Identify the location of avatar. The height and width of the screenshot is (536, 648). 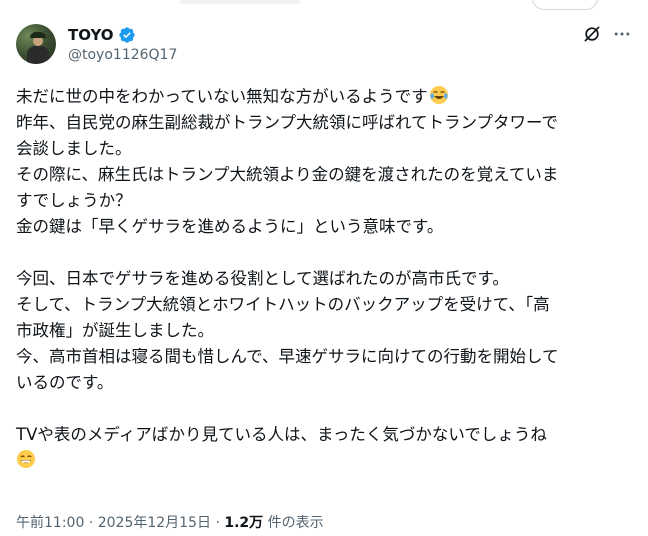
(36, 44).